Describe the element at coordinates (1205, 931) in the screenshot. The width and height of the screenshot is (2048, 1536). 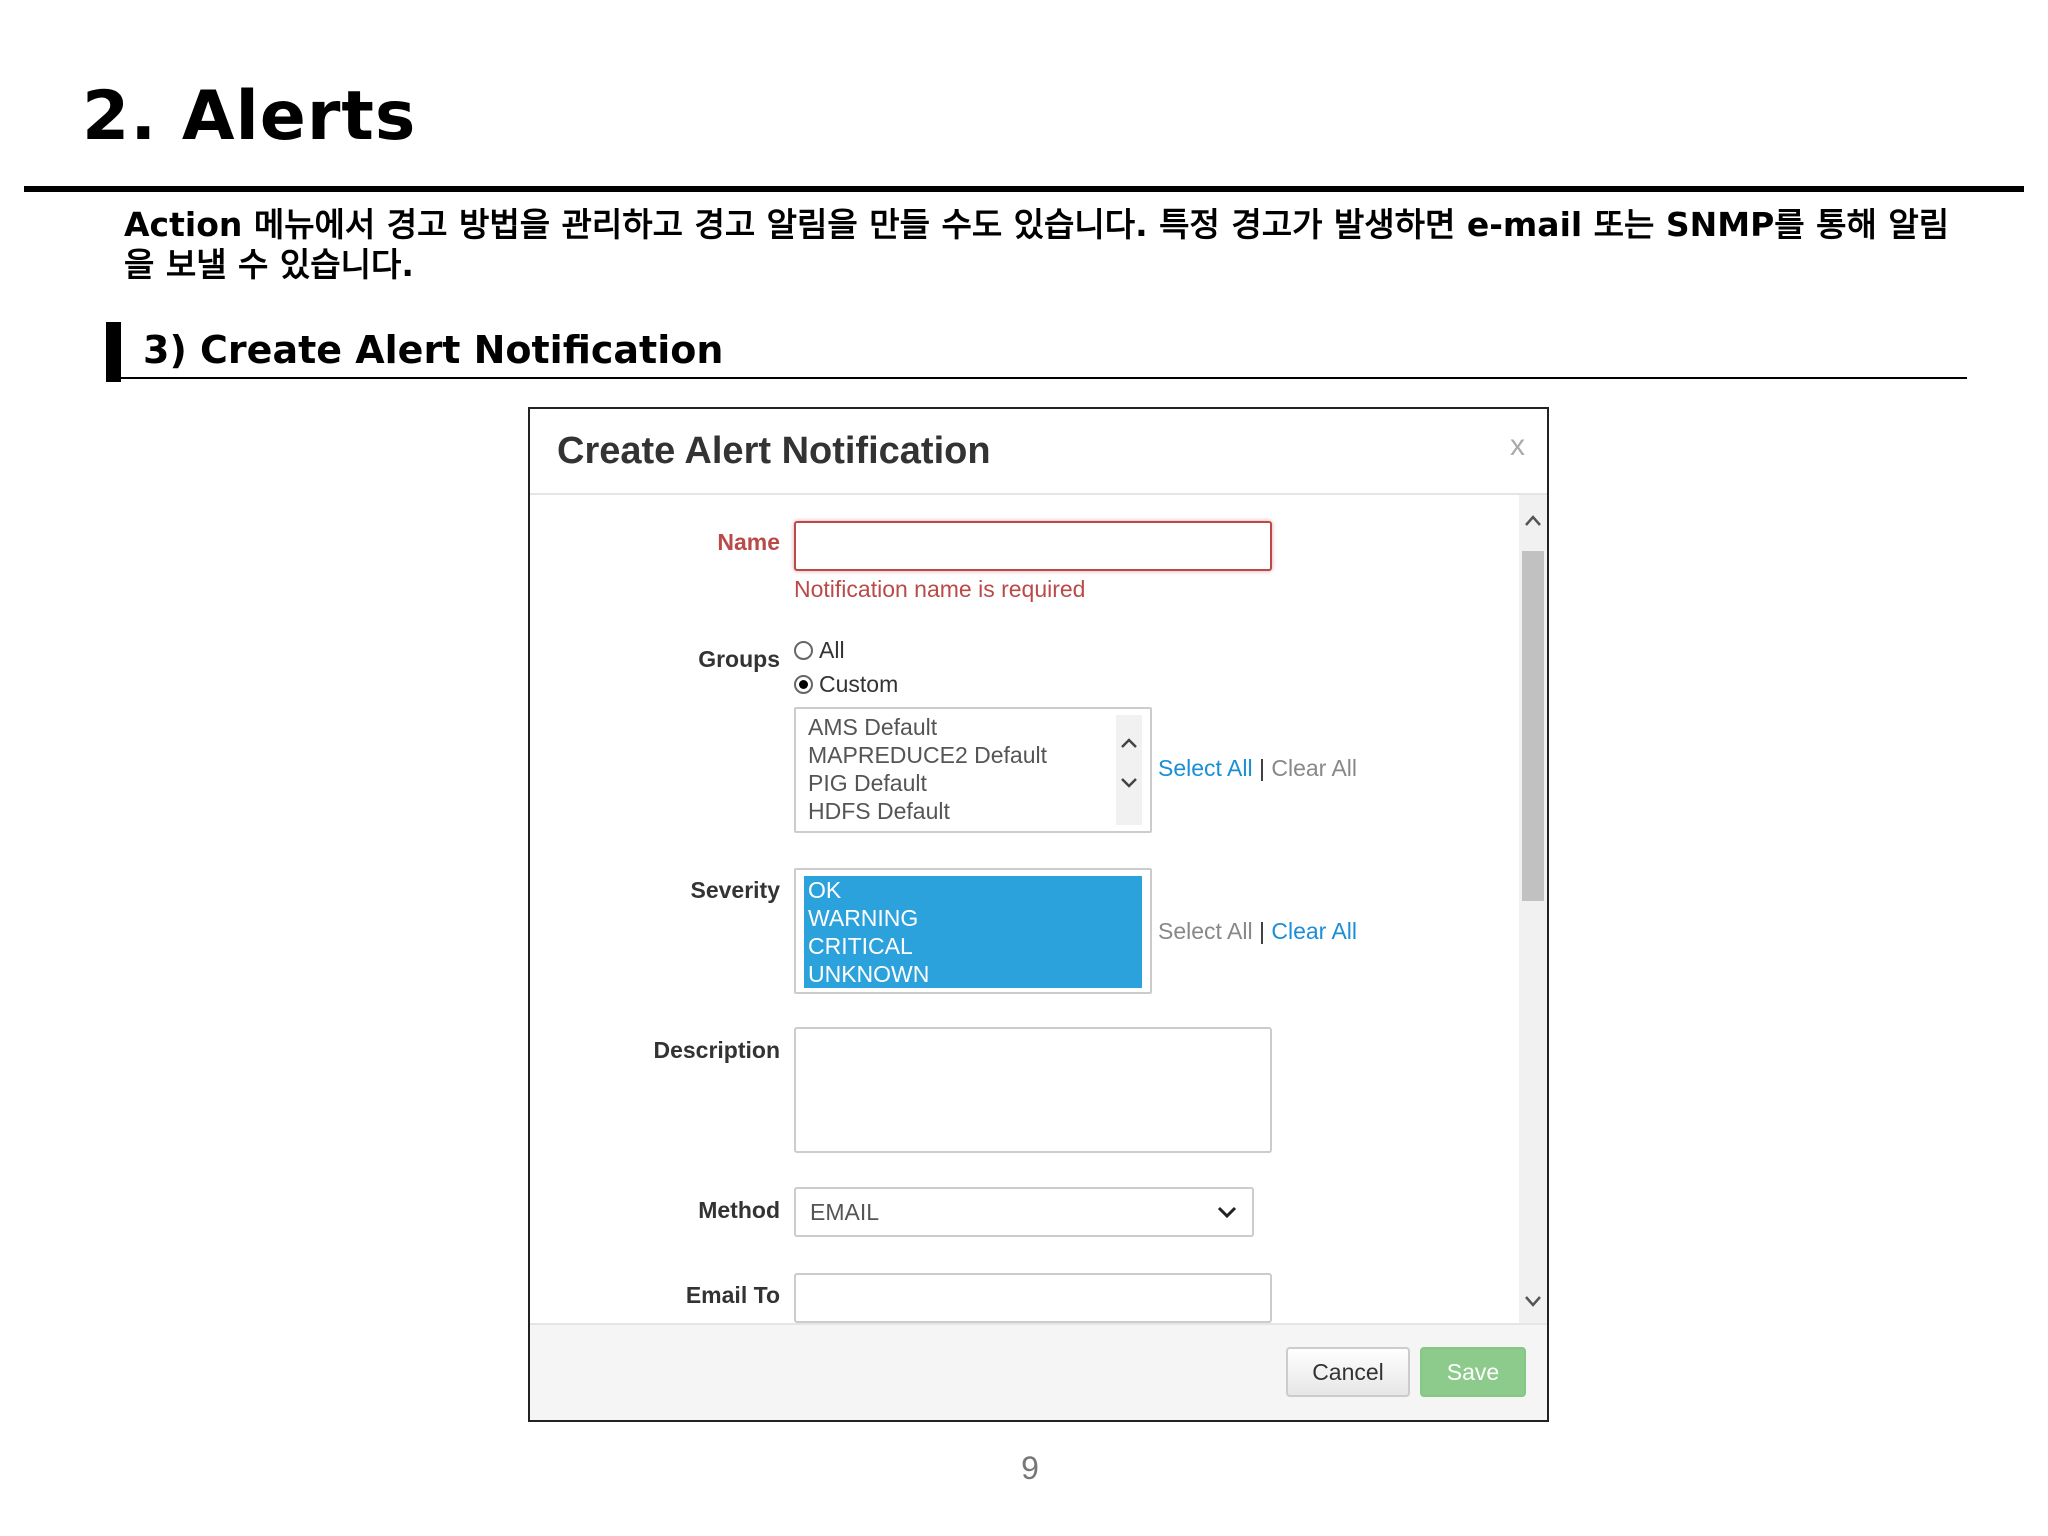
I see `severity-select-all-link: Select All` at that location.